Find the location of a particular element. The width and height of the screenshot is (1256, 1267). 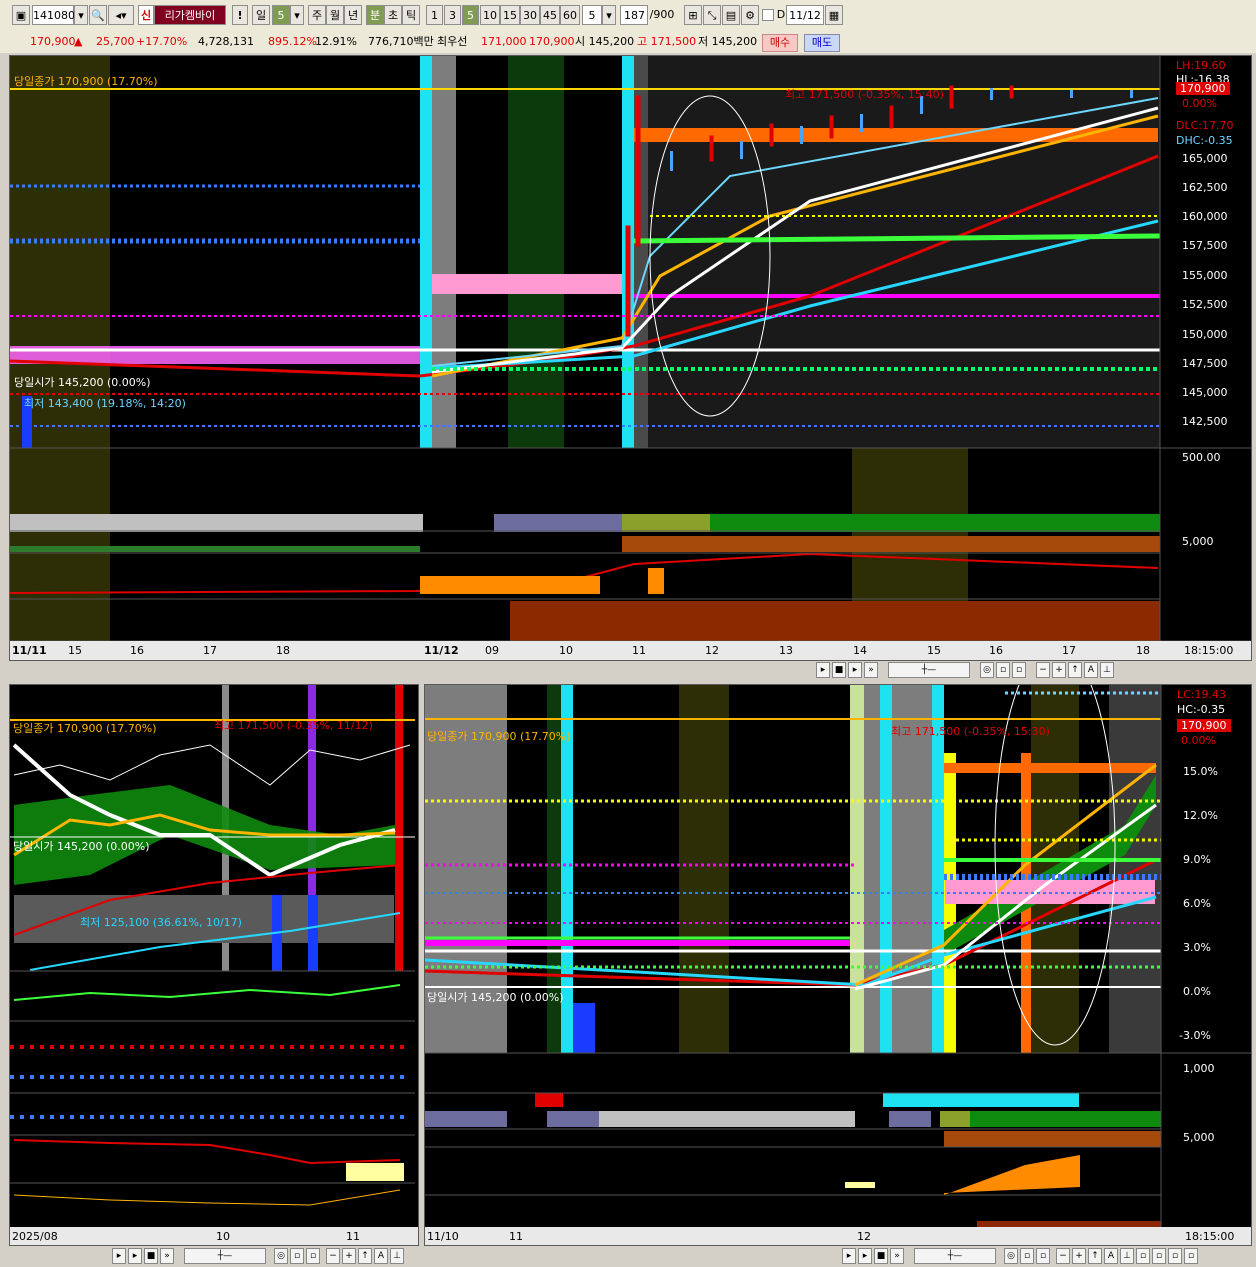

calendar-icon: ▦ is located at coordinates (834, 15).